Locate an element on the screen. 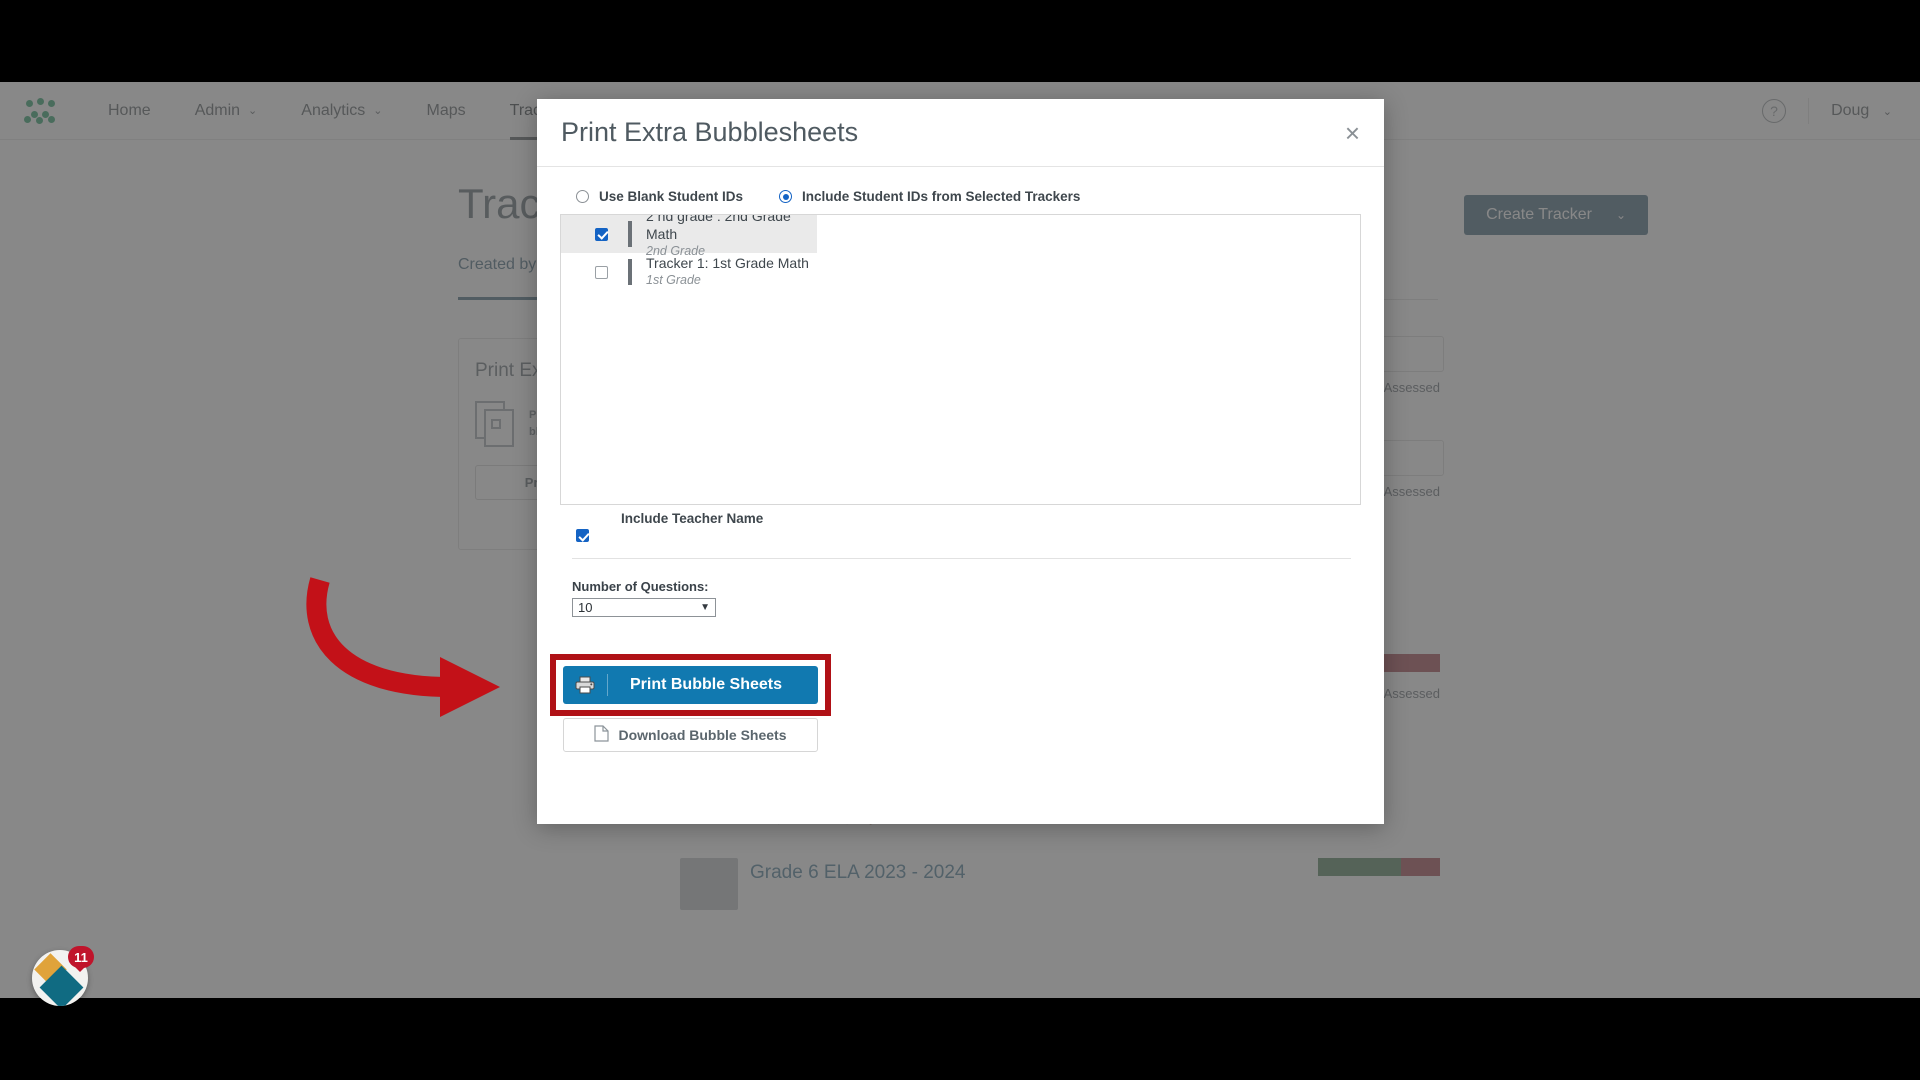 The width and height of the screenshot is (1920, 1080). modal-title: Print Extra Bubblesheets is located at coordinates (710, 132).